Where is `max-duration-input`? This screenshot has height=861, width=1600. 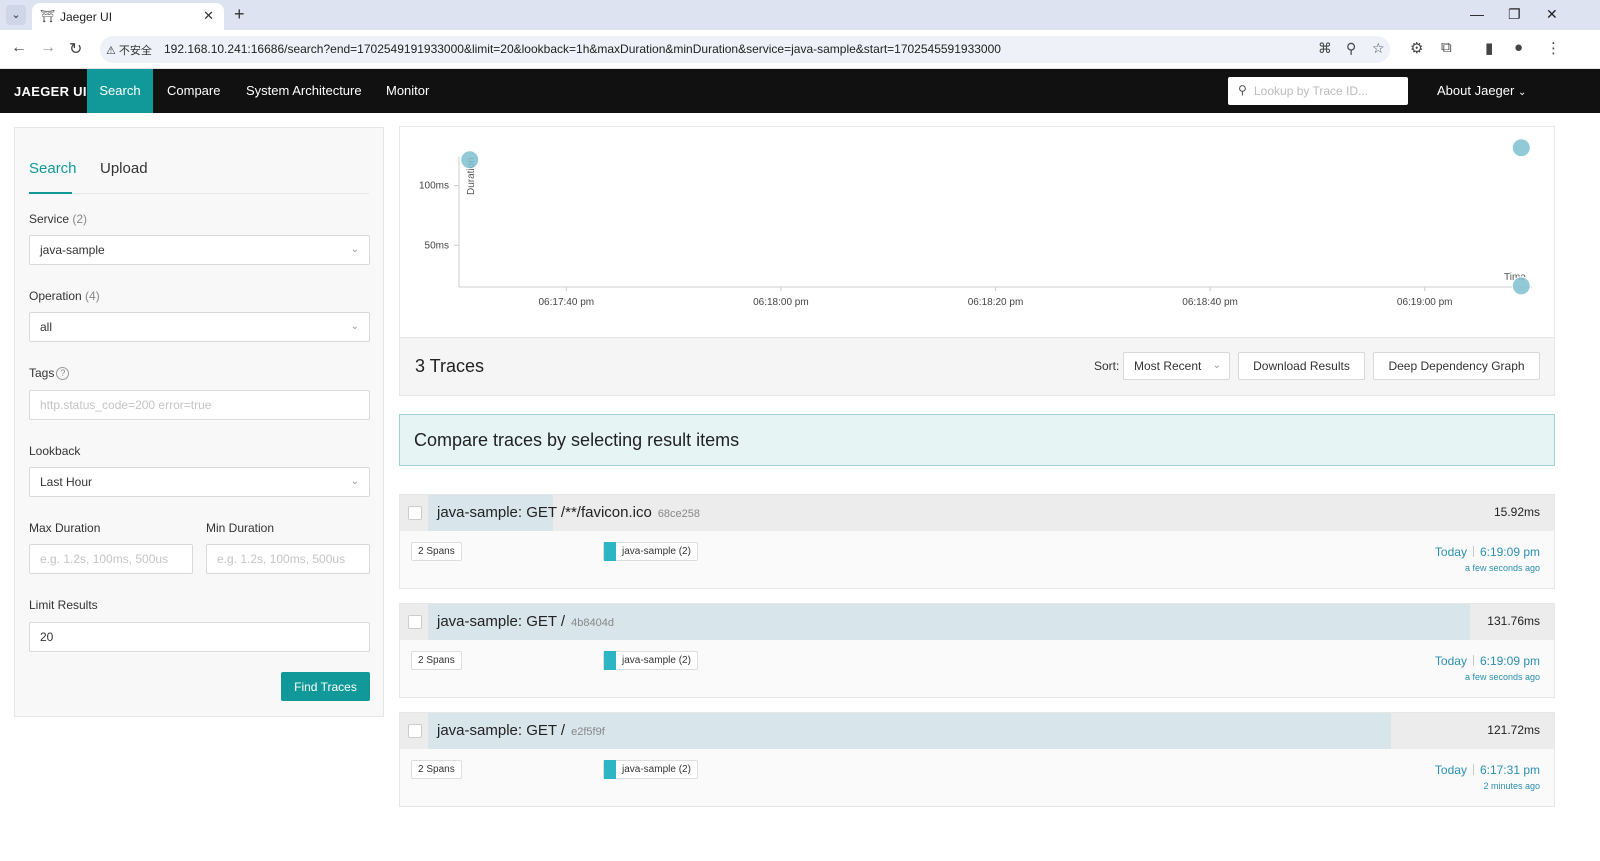
max-duration-input is located at coordinates (111, 559).